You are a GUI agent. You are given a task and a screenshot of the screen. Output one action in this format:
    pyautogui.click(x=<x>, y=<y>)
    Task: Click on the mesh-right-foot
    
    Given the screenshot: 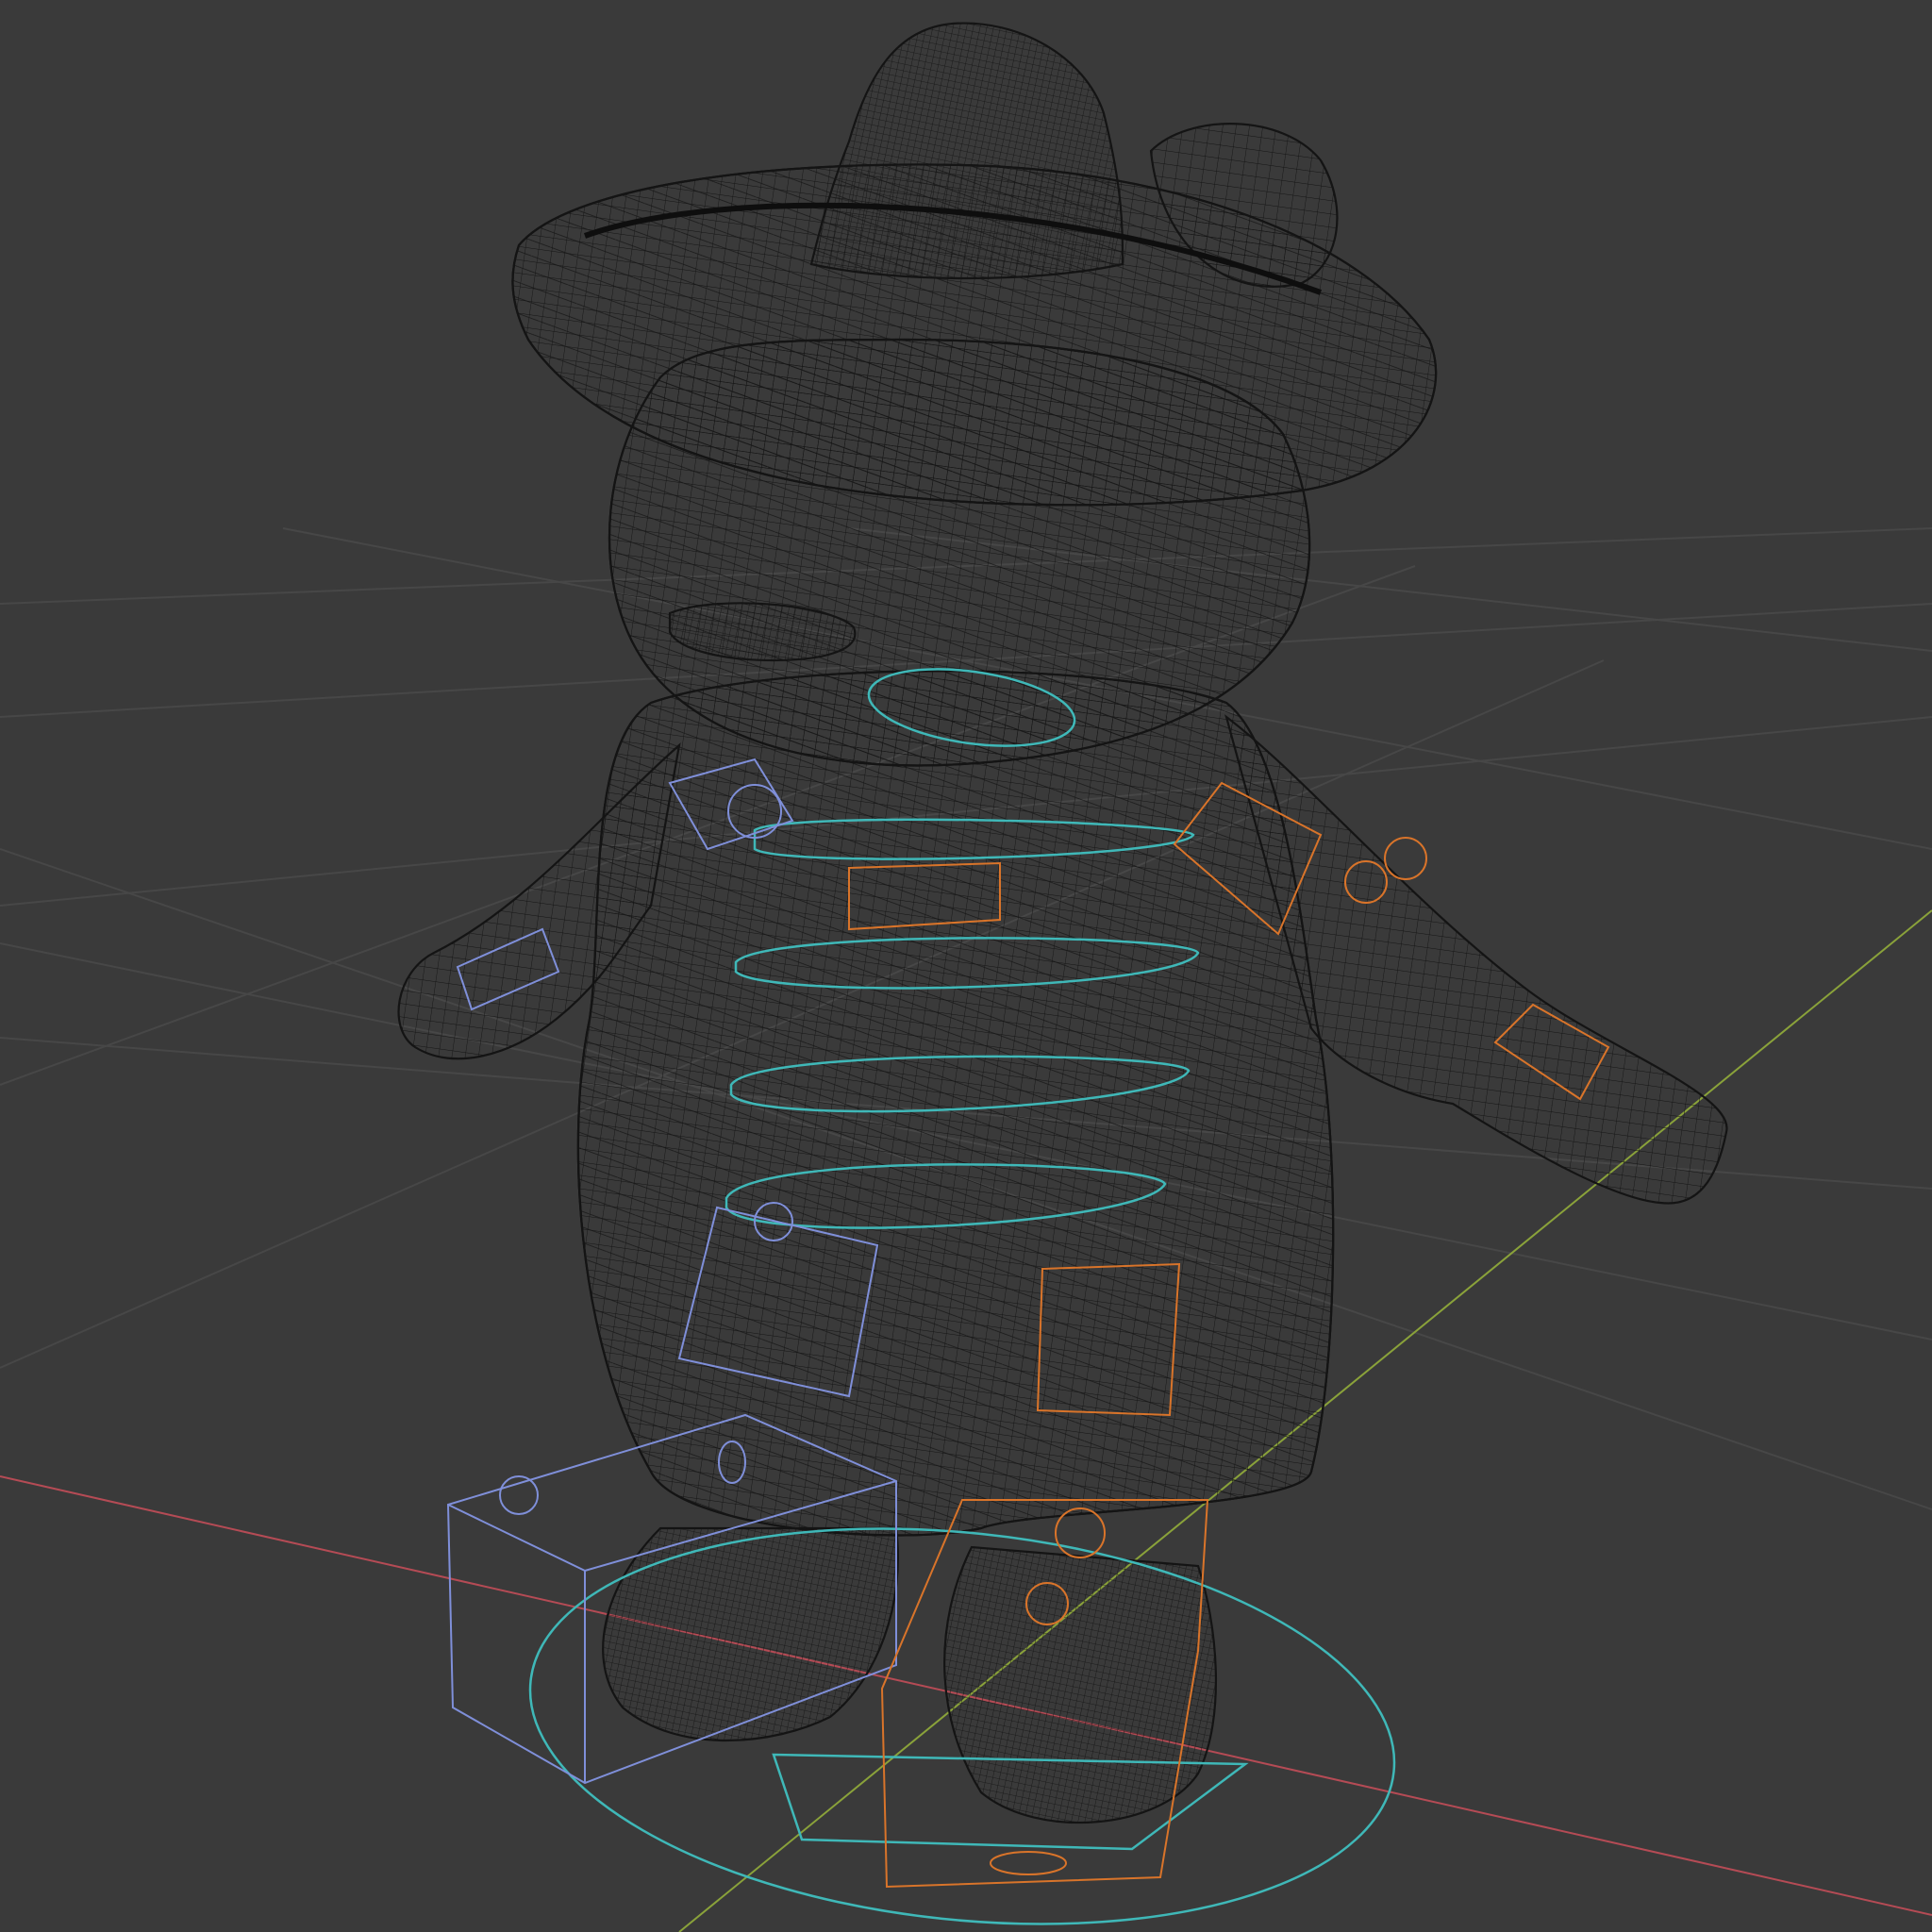 What is the action you would take?
    pyautogui.click(x=1081, y=1684)
    